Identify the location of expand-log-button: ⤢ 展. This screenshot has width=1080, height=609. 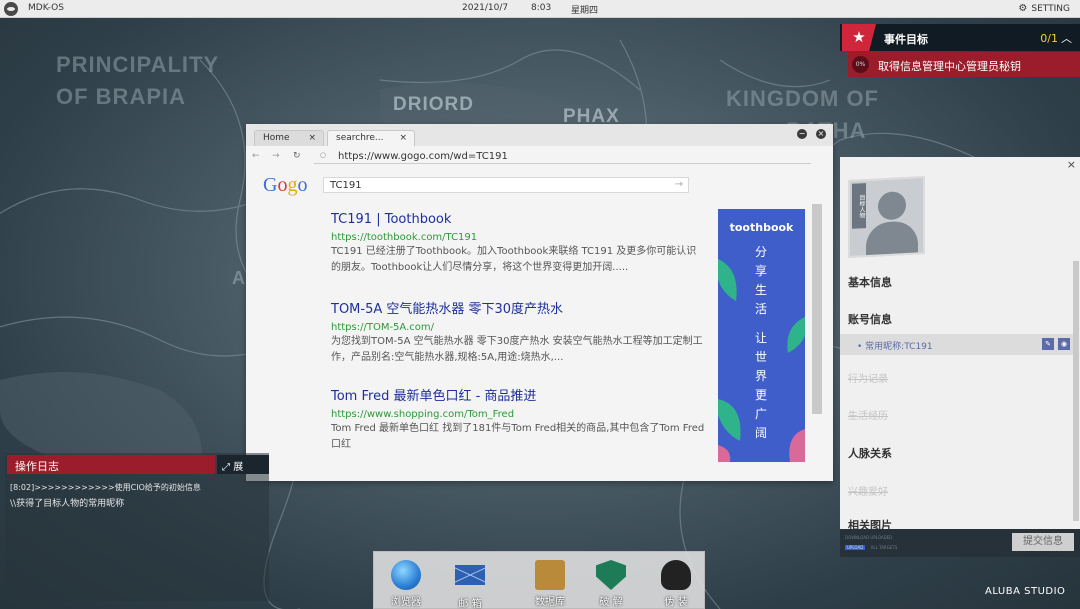
(243, 464).